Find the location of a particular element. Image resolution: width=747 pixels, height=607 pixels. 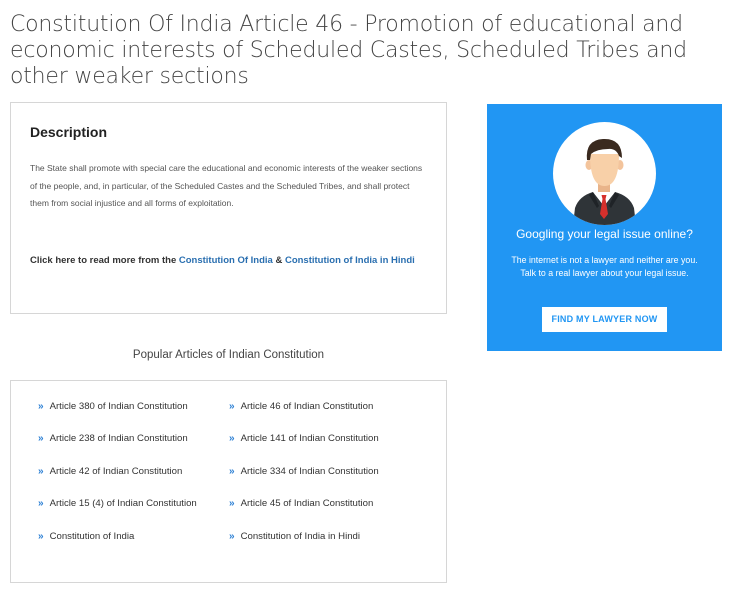

lawyer-avatar-icon is located at coordinates (604, 181).